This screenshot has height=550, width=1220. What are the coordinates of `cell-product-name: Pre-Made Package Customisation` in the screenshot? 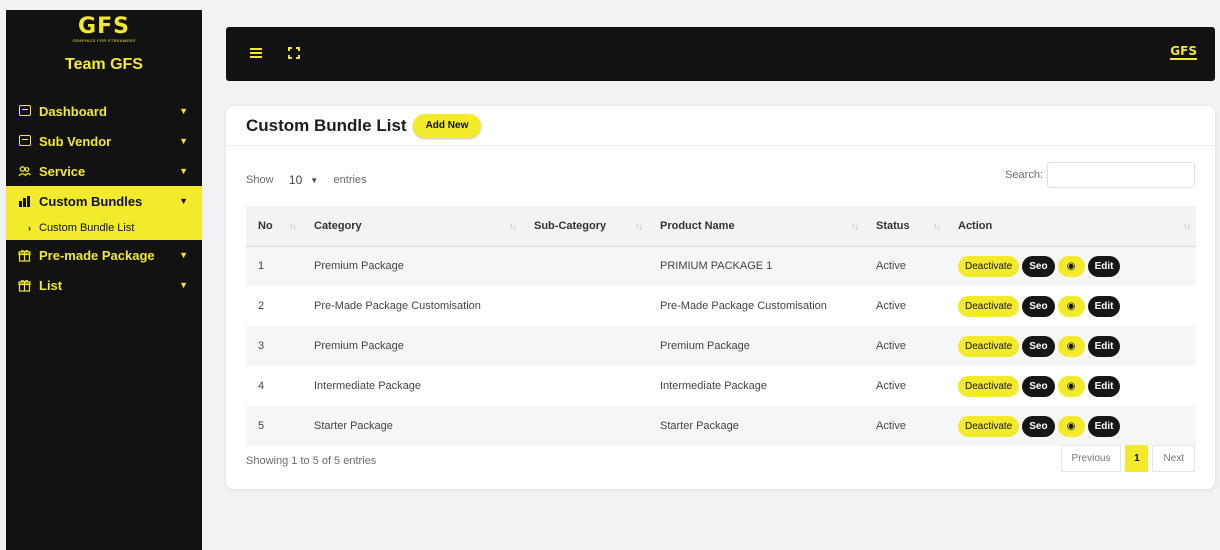 It's located at (743, 306).